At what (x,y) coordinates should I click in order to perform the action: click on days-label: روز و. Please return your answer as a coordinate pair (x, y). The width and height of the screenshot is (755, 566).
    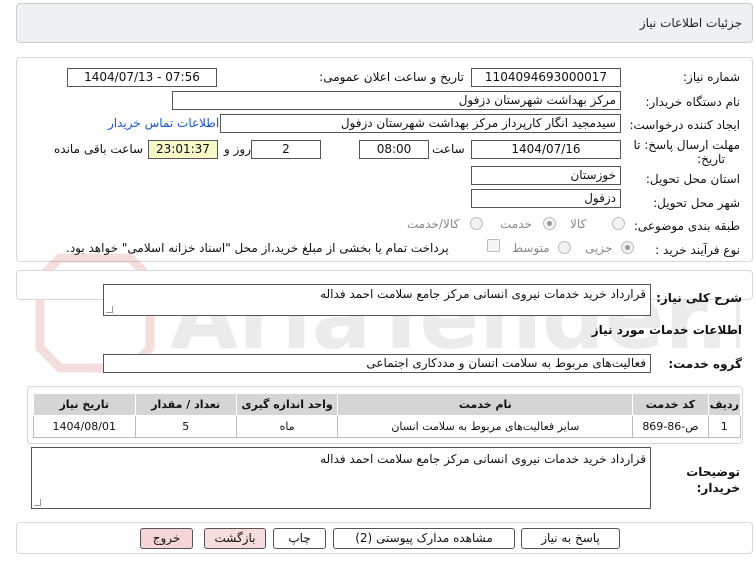
    Looking at the image, I should click on (237, 149).